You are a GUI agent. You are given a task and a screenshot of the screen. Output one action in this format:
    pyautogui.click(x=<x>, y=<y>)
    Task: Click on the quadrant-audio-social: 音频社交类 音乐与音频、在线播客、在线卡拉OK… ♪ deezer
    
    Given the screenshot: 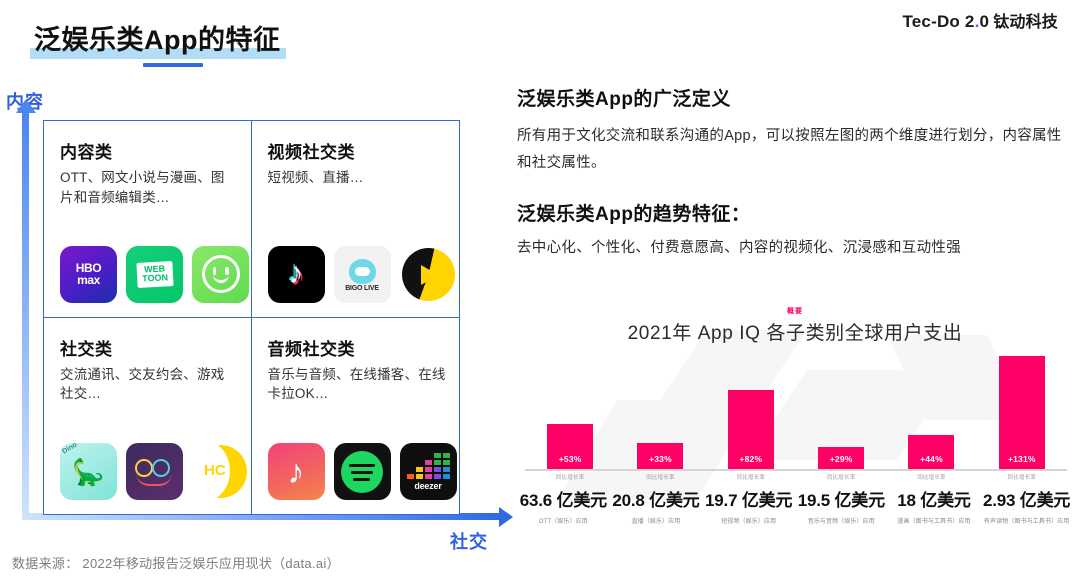 What is the action you would take?
    pyautogui.click(x=356, y=416)
    